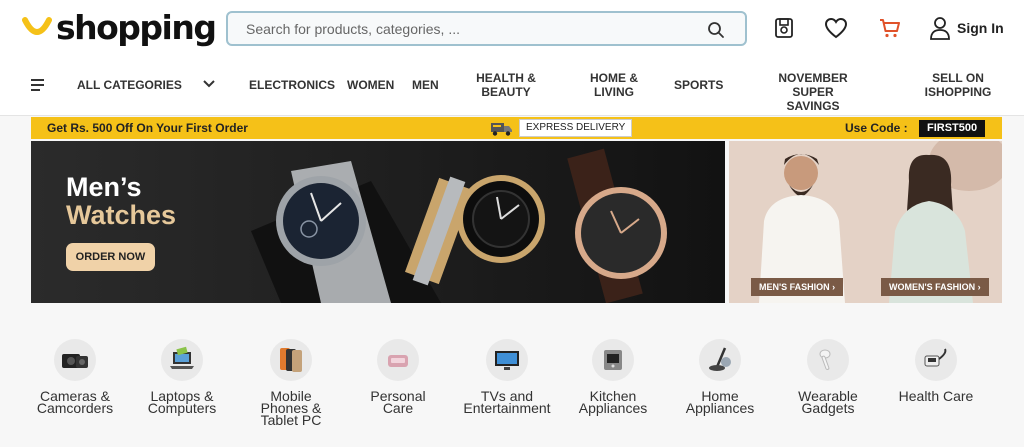  I want to click on order-now-button: ORDER NOW, so click(110, 257).